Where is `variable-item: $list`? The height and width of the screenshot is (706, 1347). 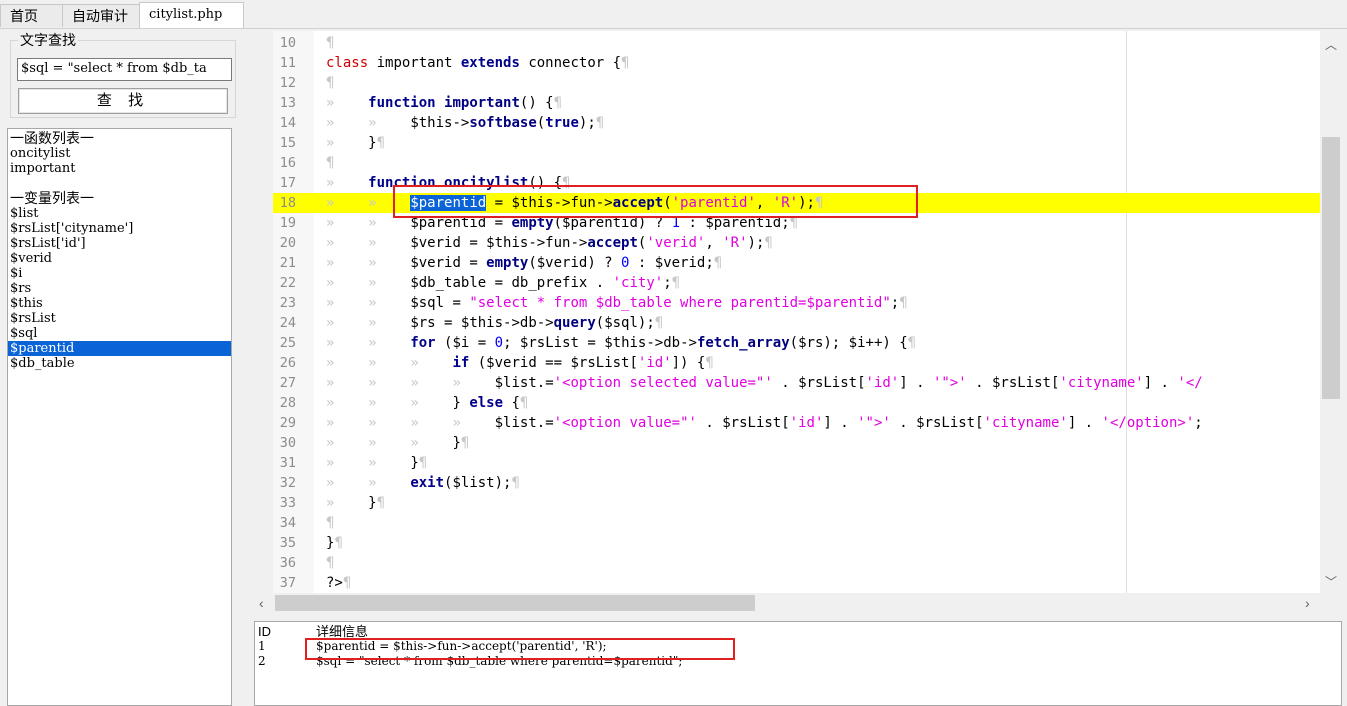
variable-item: $list is located at coordinates (119, 213).